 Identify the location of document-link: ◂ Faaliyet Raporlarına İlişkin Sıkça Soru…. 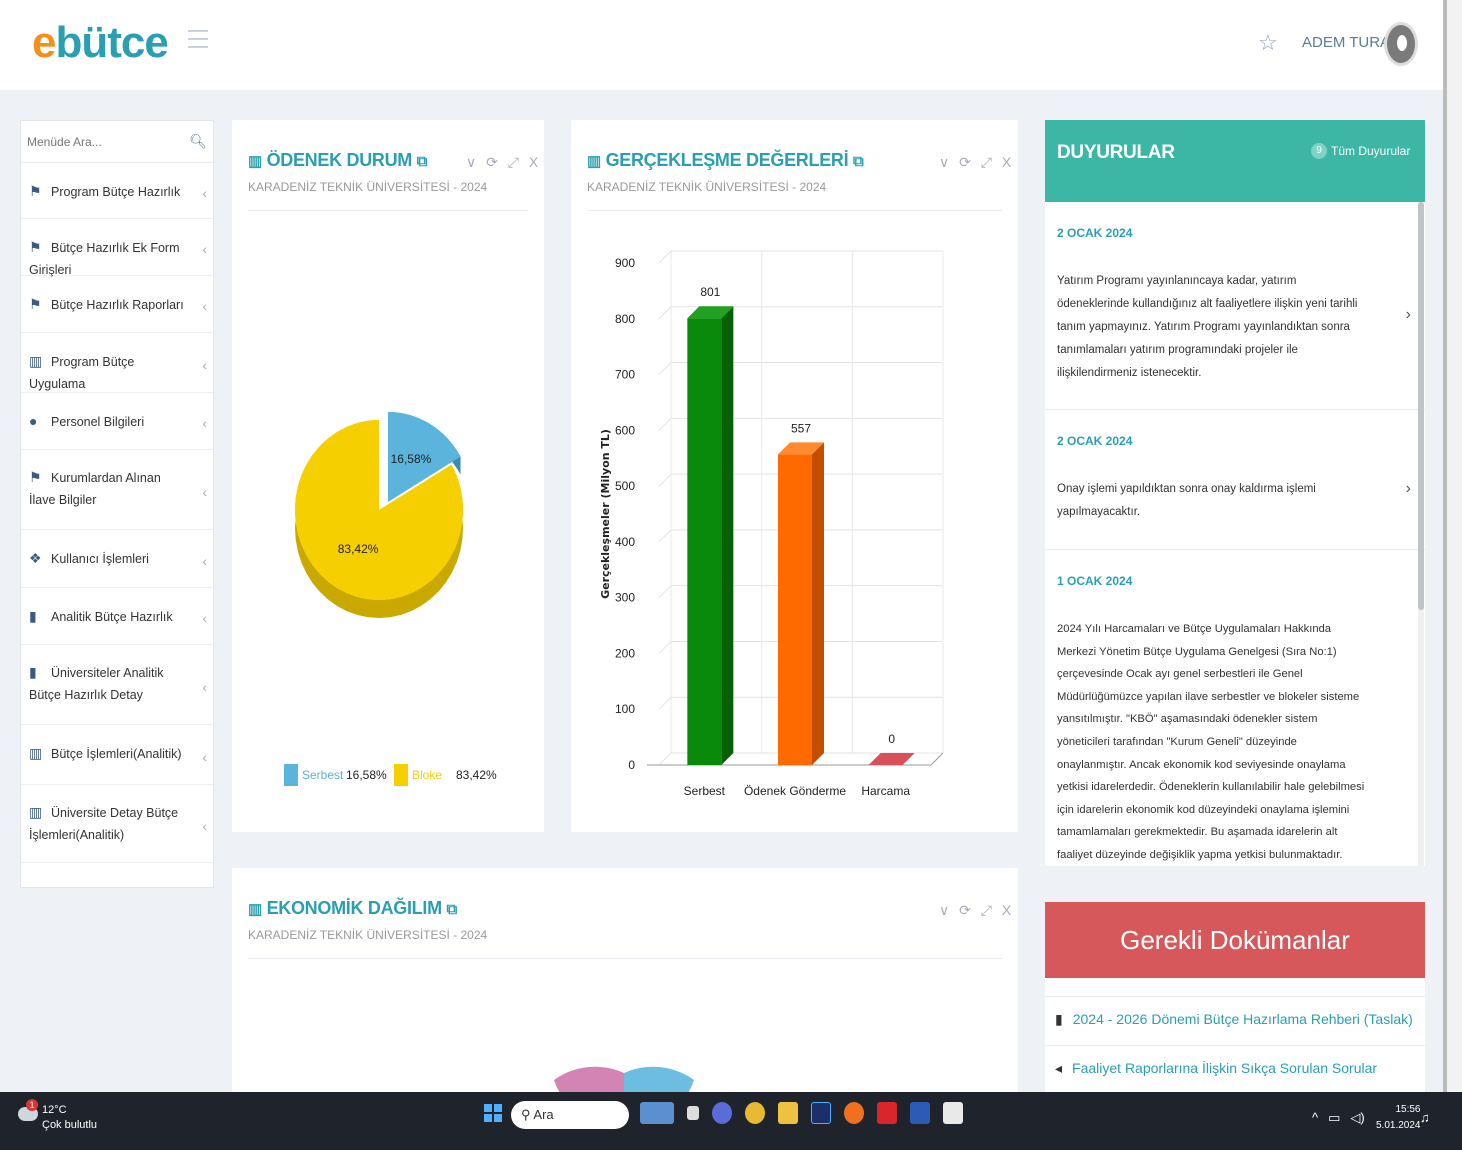
(1235, 1069).